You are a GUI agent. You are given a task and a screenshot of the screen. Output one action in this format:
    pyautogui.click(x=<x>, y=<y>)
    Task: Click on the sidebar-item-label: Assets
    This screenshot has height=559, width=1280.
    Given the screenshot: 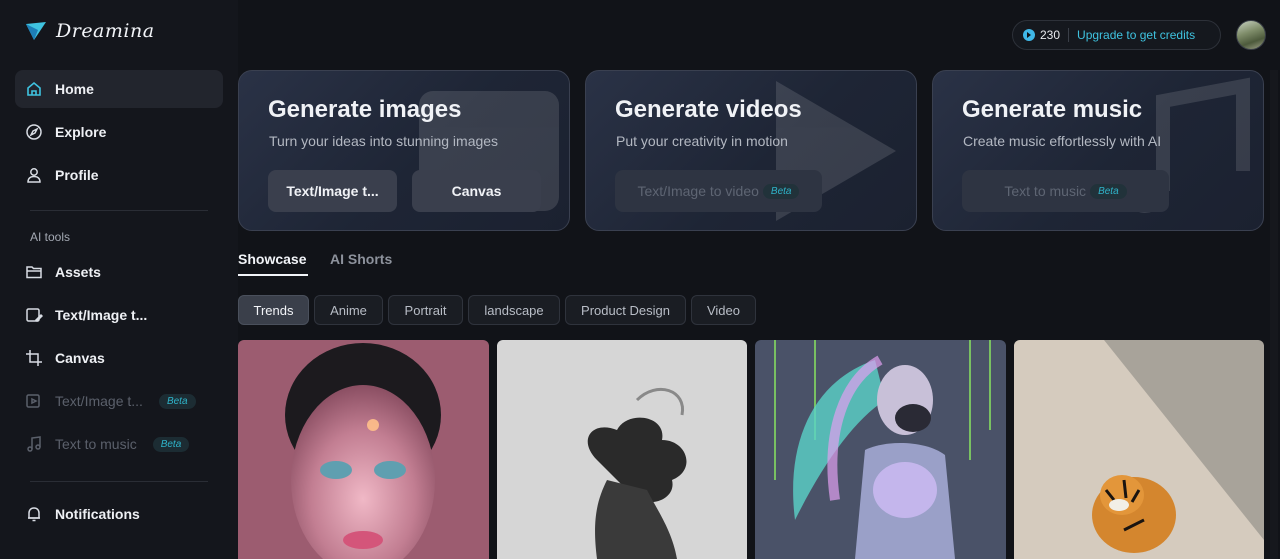 What is the action you would take?
    pyautogui.click(x=78, y=272)
    